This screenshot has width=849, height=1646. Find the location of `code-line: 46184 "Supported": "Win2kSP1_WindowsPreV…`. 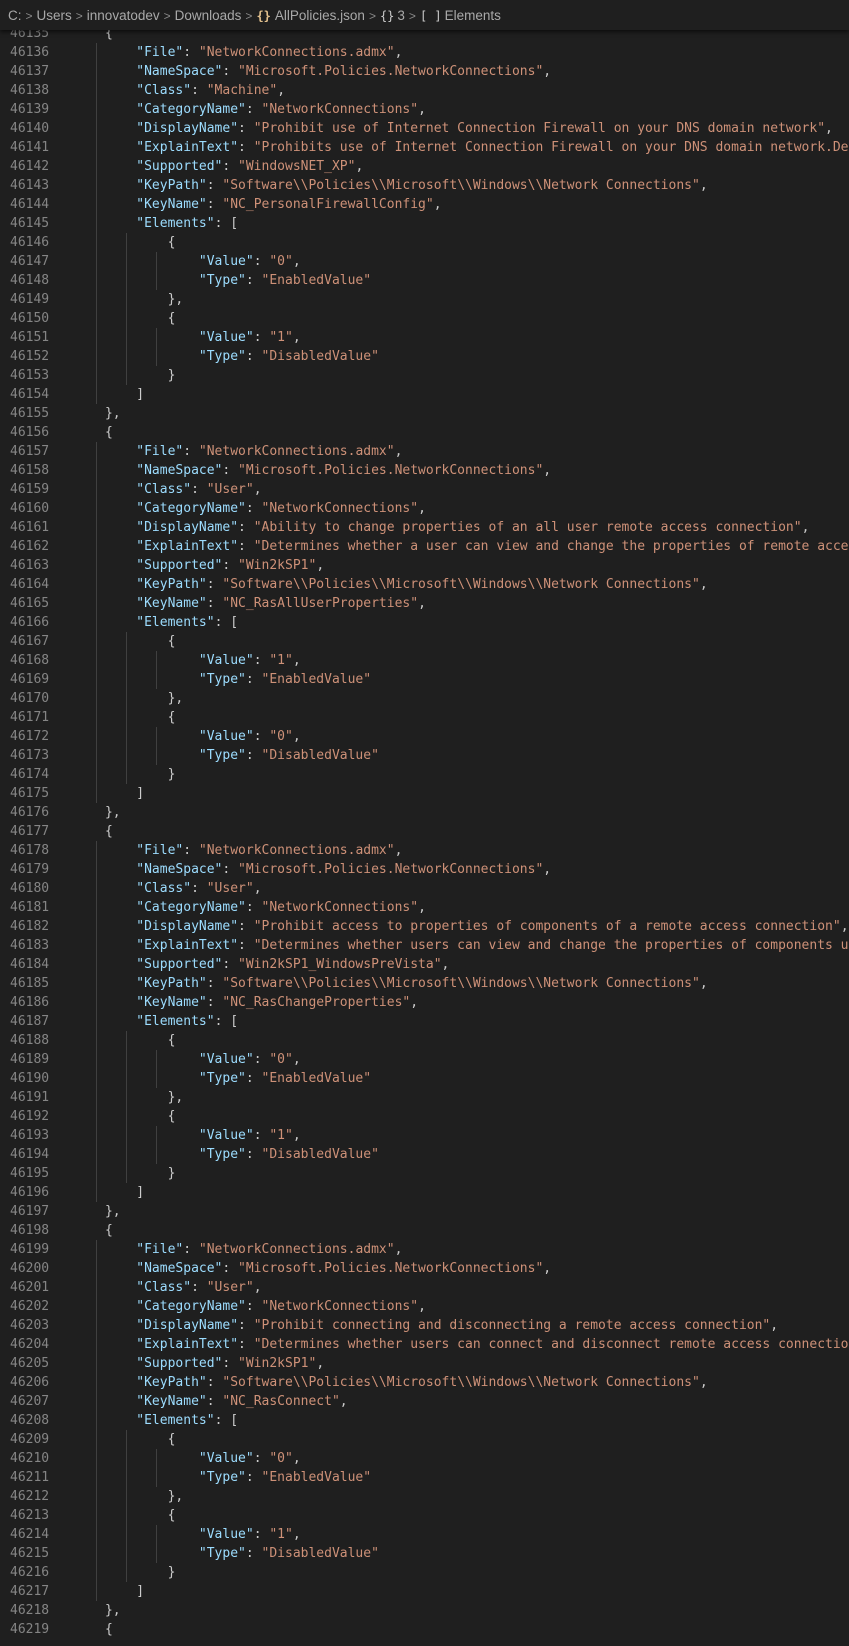

code-line: 46184 "Supported": "Win2kSP1_WindowsPreV… is located at coordinates (424, 964).